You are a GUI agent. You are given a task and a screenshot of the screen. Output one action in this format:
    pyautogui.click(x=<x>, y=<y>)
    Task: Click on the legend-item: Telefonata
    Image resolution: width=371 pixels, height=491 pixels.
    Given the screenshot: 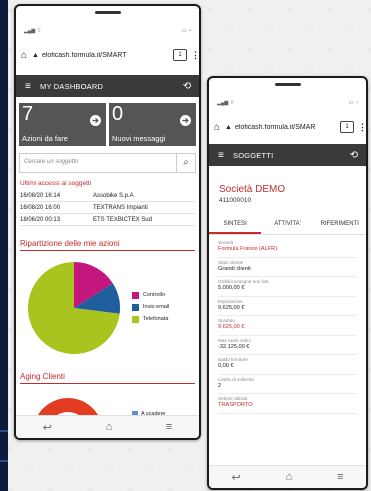 What is the action you would take?
    pyautogui.click(x=150, y=319)
    